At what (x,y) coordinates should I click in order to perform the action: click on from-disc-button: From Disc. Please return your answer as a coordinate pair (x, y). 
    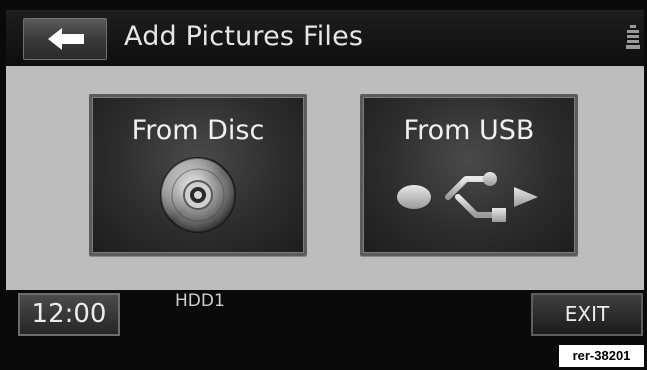
    Looking at the image, I should click on (198, 175).